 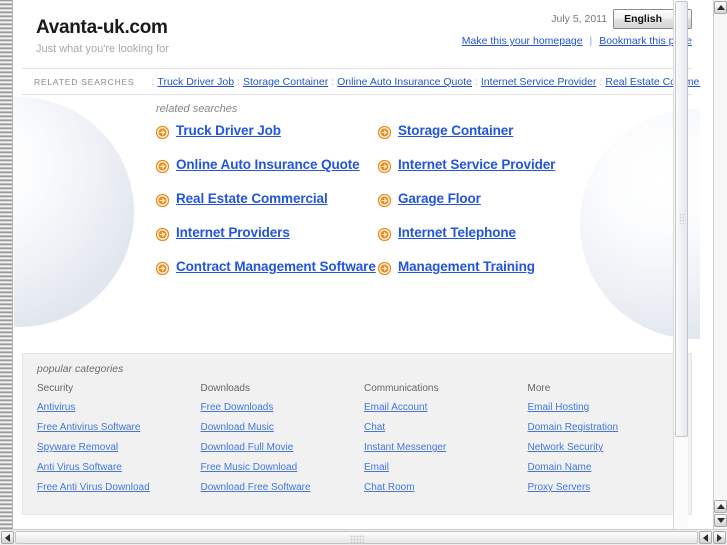 What do you see at coordinates (84, 82) in the screenshot?
I see `related-searches-bar-label: RELATED SEARCHES` at bounding box center [84, 82].